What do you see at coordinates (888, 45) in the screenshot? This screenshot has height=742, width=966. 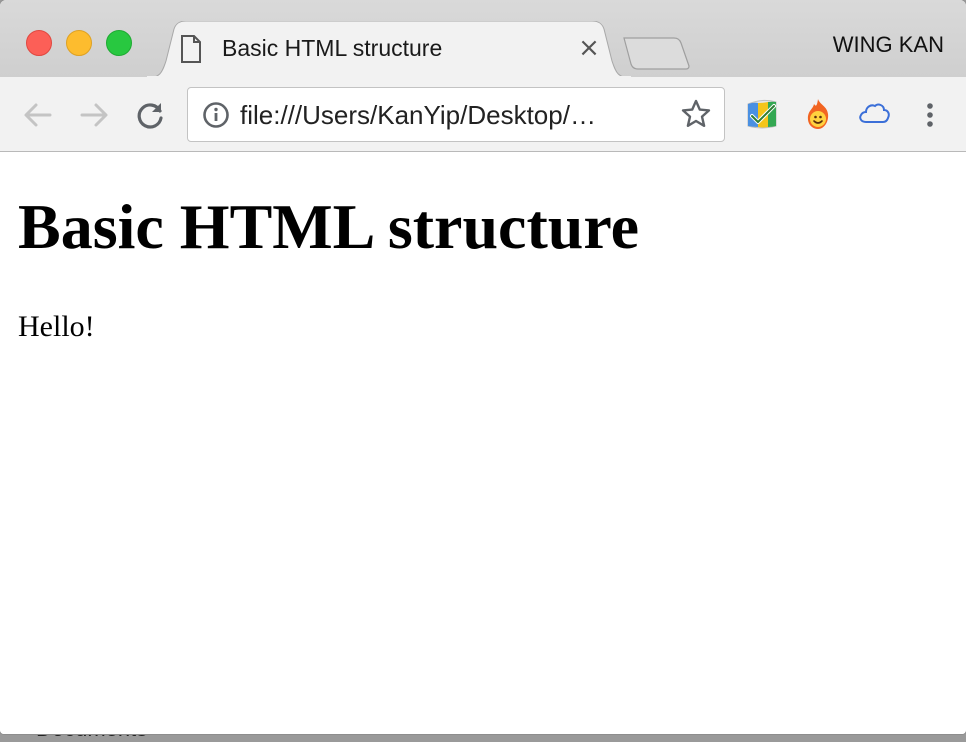 I see `profile-name: WING KAN` at bounding box center [888, 45].